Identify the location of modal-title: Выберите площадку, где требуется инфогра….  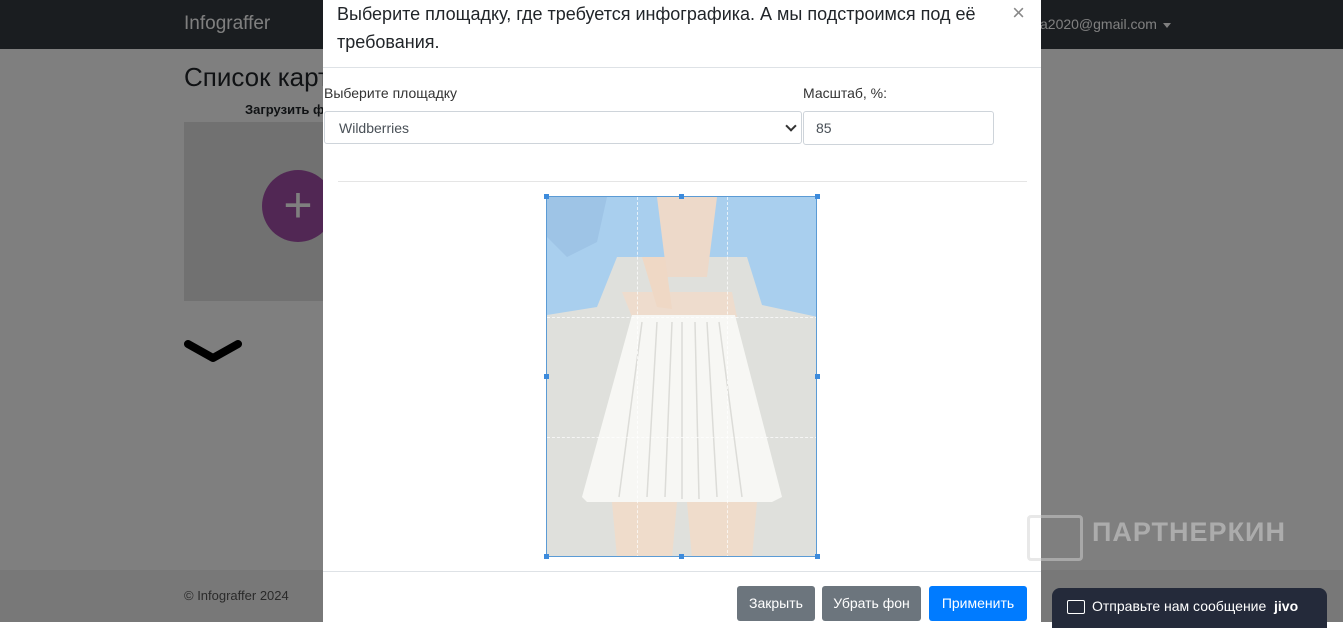
(656, 28).